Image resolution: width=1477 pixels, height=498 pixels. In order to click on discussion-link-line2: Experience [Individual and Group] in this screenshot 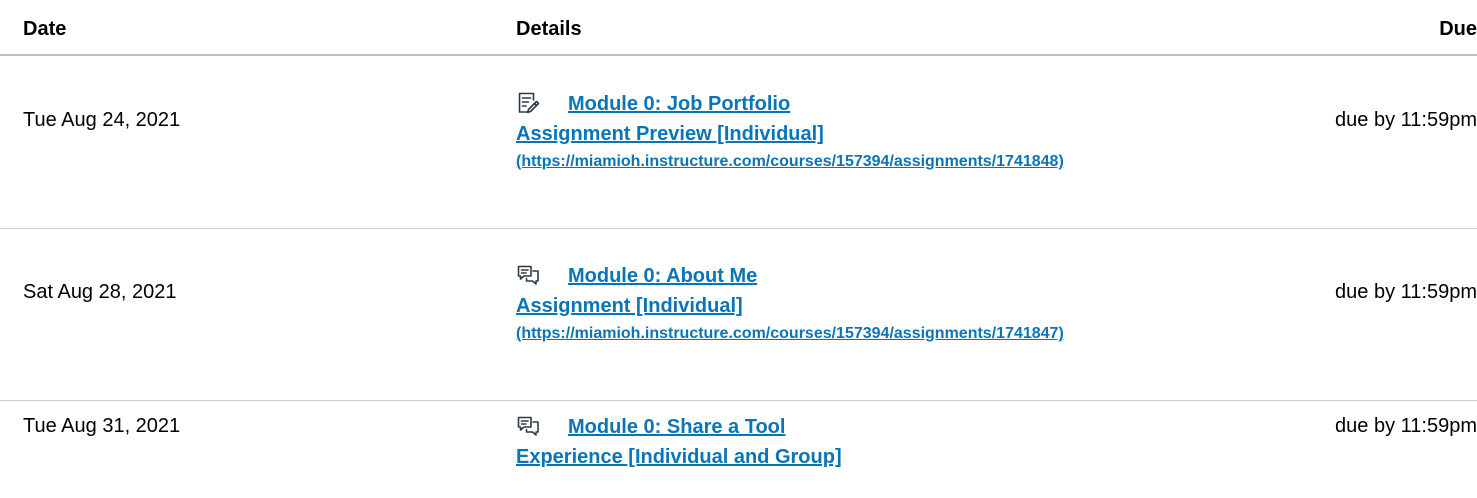, I will do `click(679, 459)`.